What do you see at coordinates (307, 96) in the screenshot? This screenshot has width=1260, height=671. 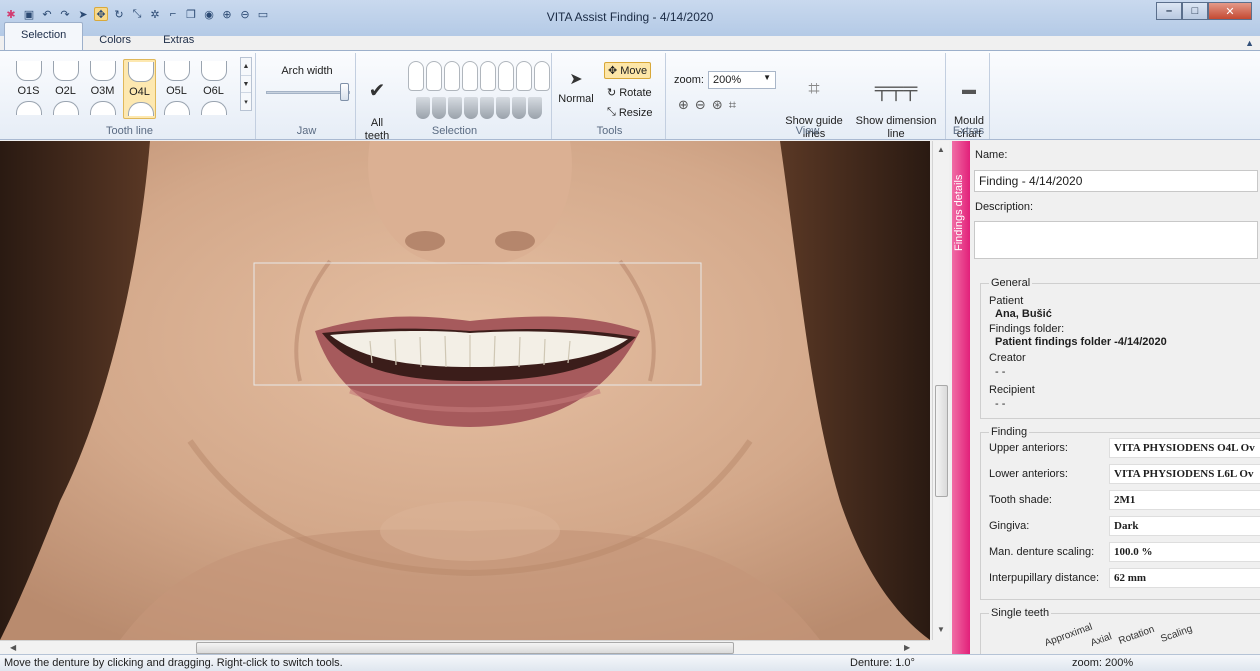 I see `group-jaw: Arch width Jaw` at bounding box center [307, 96].